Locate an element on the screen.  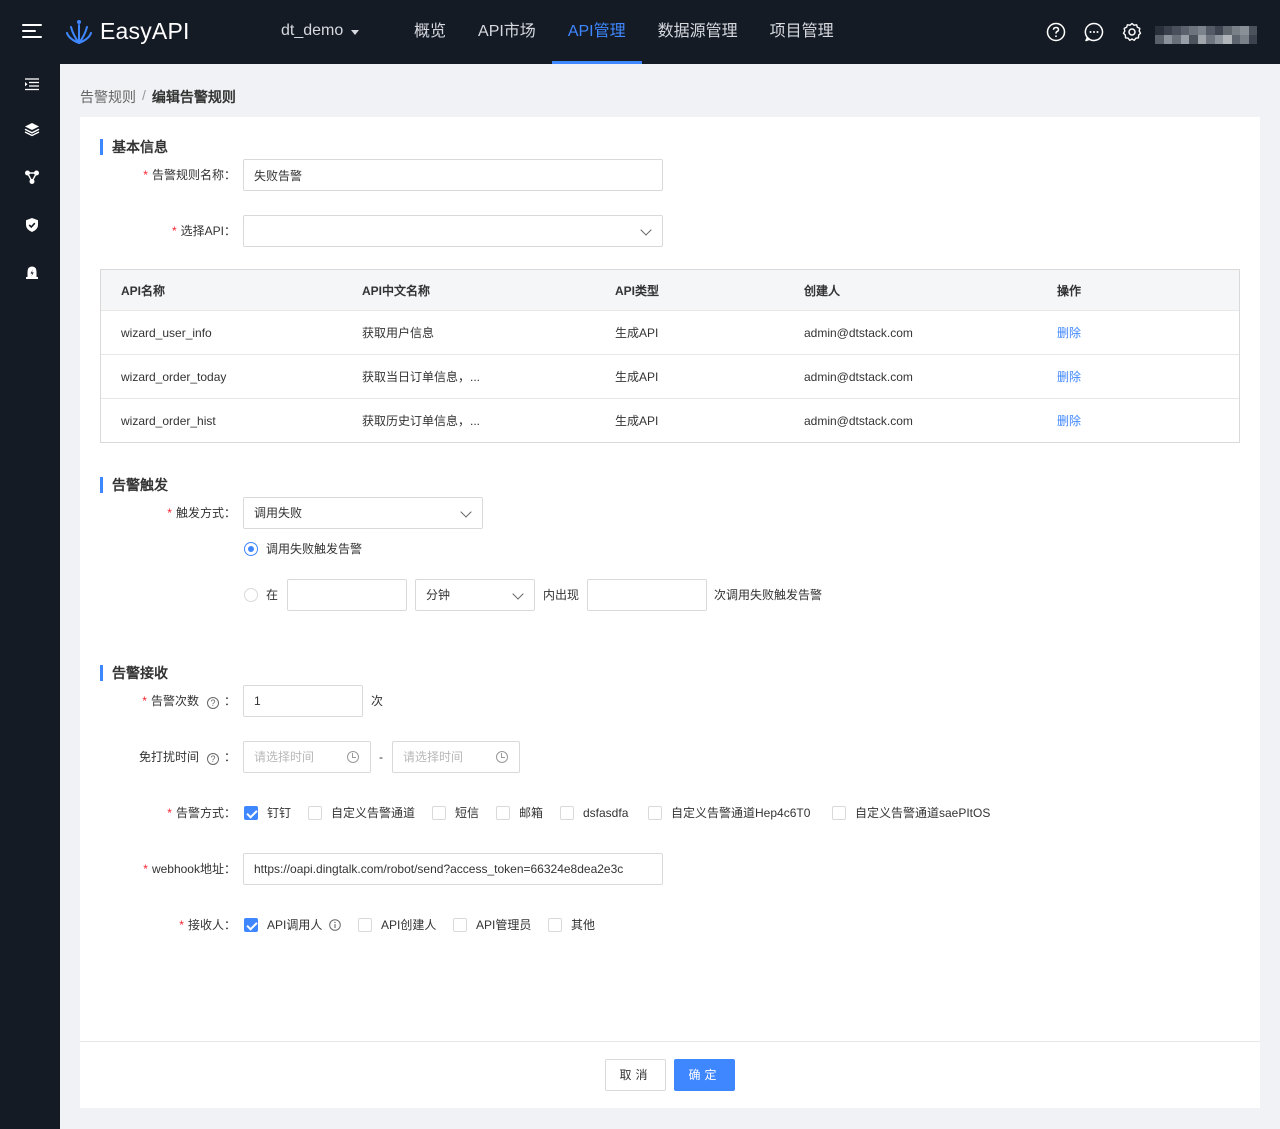
app-name: EasyAPI is located at coordinates (145, 30).